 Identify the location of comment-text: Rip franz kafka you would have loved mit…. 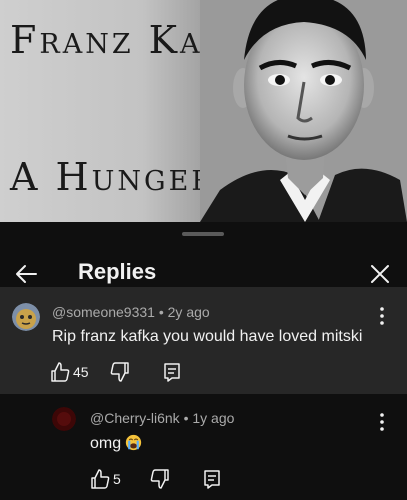
(207, 336).